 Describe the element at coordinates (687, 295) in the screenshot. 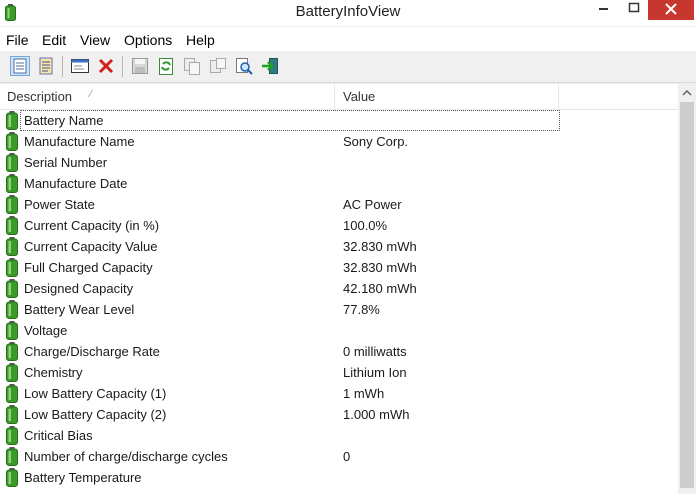

I see `scrollbar-thumb` at that location.